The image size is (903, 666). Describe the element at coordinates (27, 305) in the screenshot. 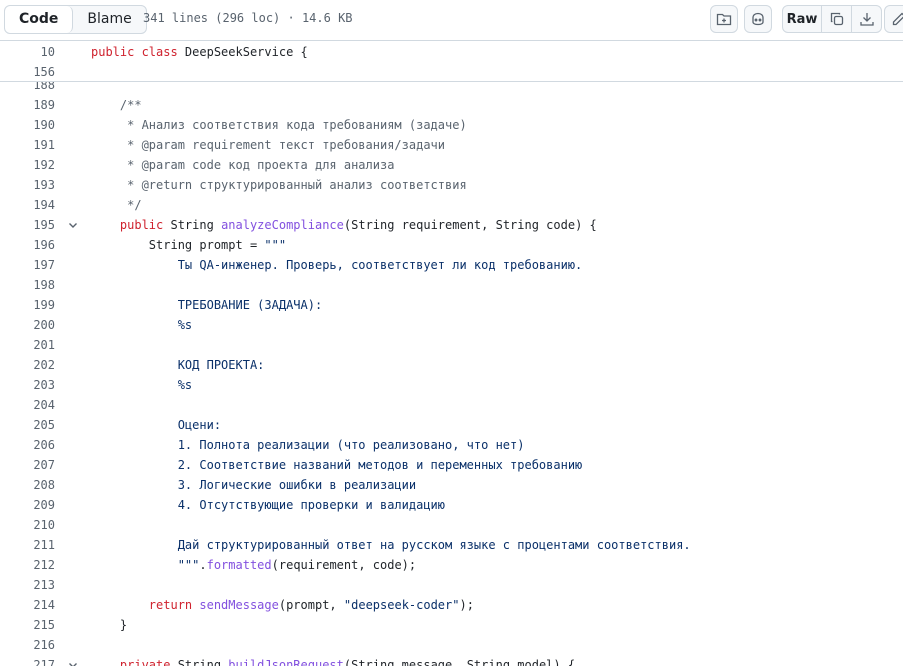

I see `line-number: 199` at that location.